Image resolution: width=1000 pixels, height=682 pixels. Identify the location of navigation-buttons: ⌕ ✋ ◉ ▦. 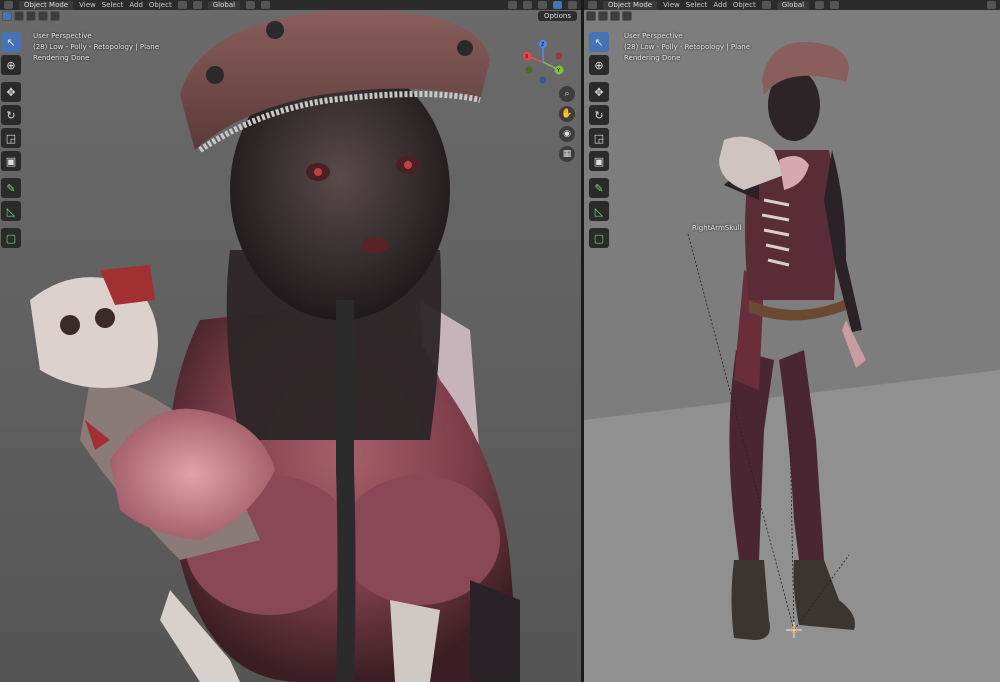
(567, 124).